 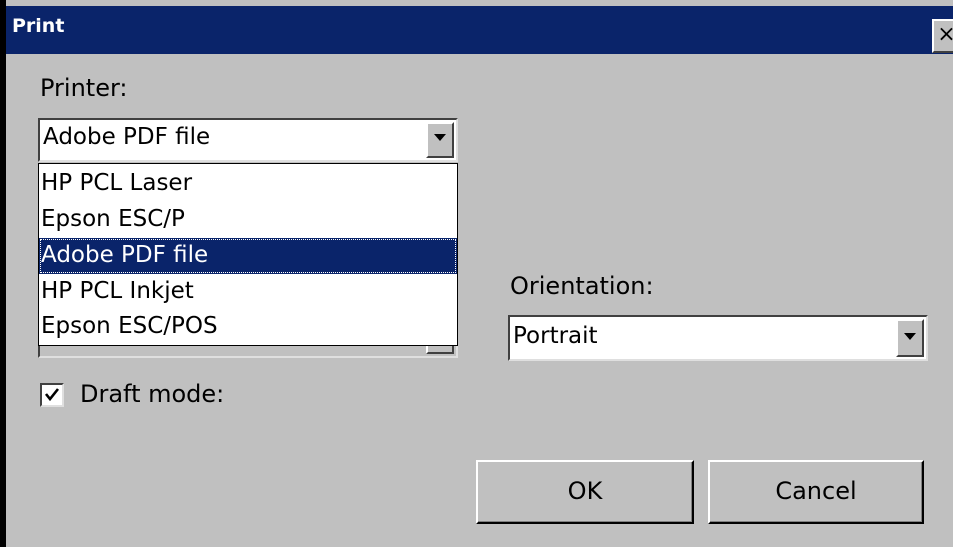 I want to click on printer-option: Epson ESC/POS, so click(x=248, y=327).